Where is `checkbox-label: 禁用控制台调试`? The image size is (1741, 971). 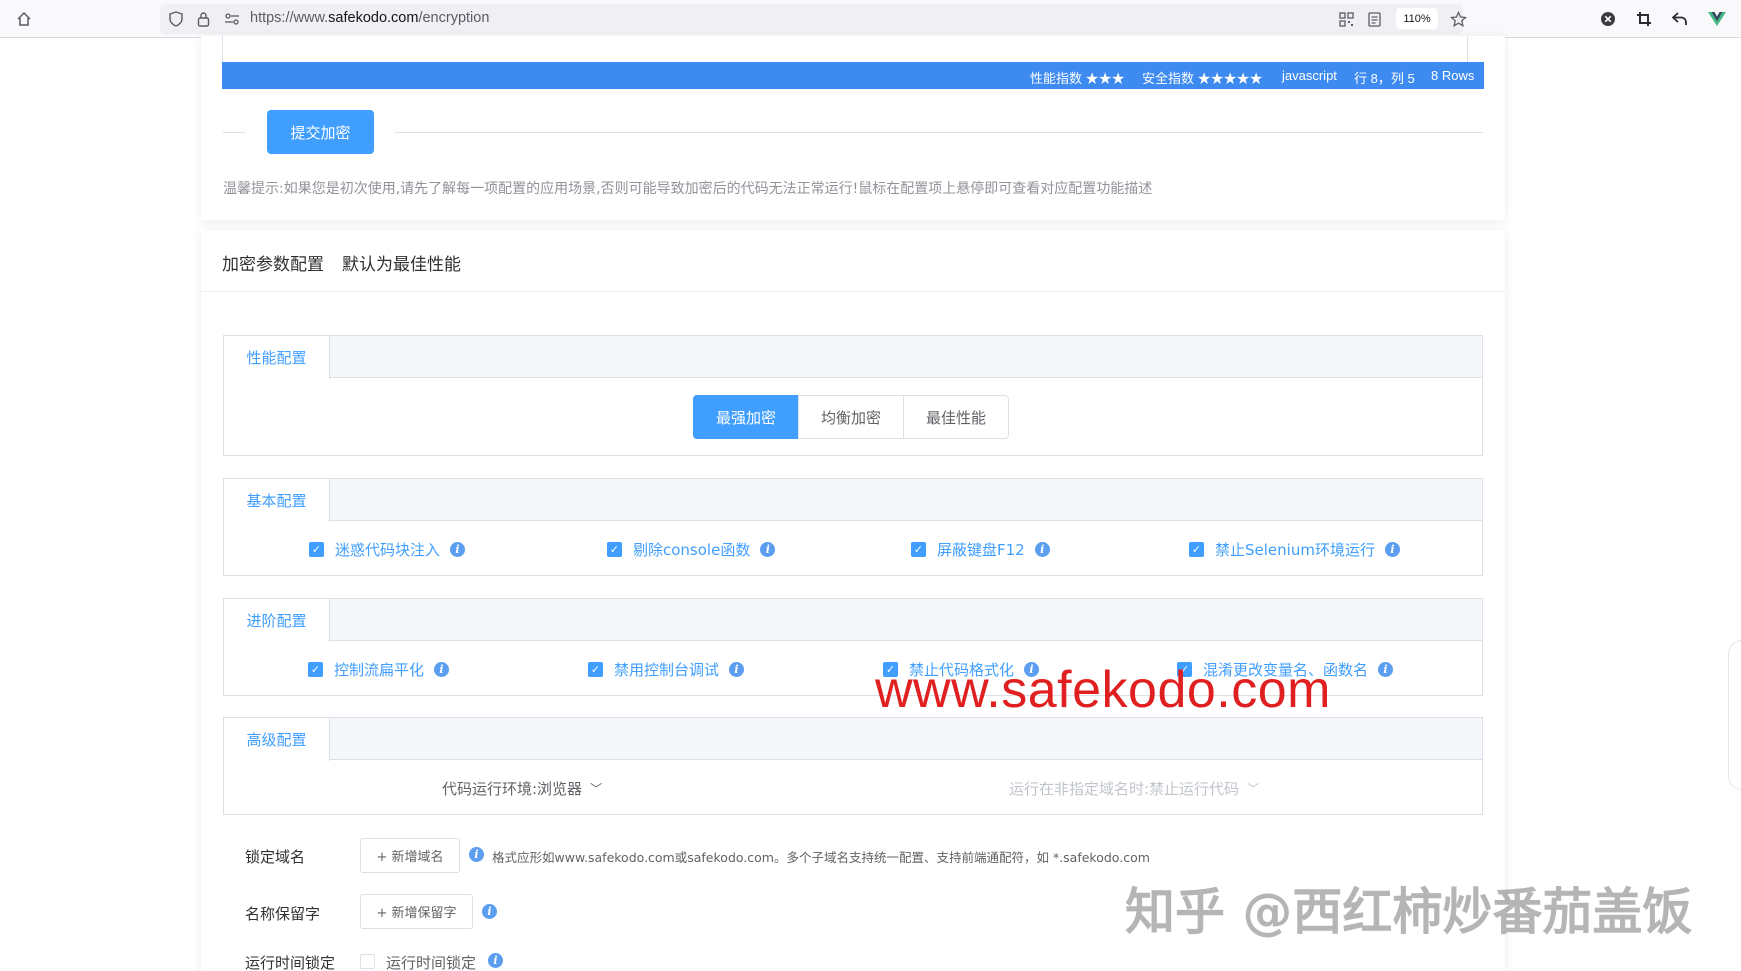 checkbox-label: 禁用控制台调试 is located at coordinates (667, 670).